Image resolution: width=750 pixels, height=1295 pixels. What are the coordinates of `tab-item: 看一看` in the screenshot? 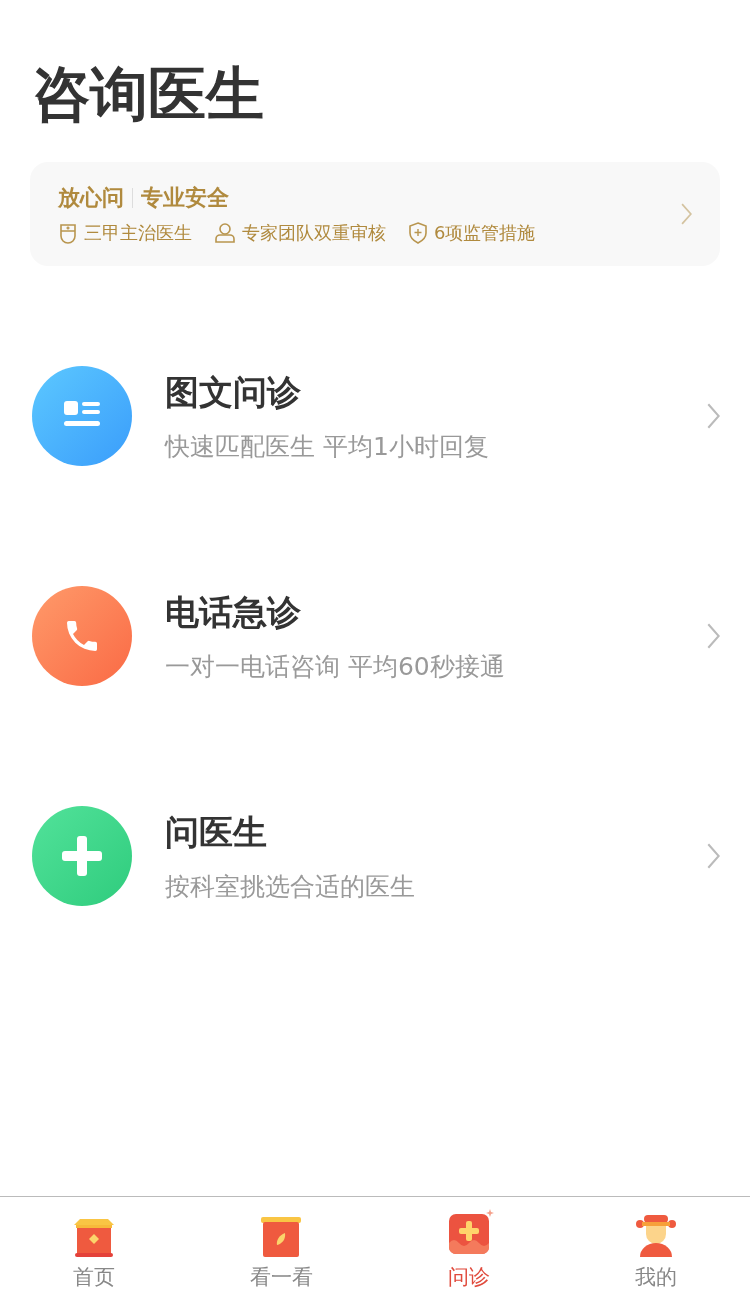 It's located at (281, 1246).